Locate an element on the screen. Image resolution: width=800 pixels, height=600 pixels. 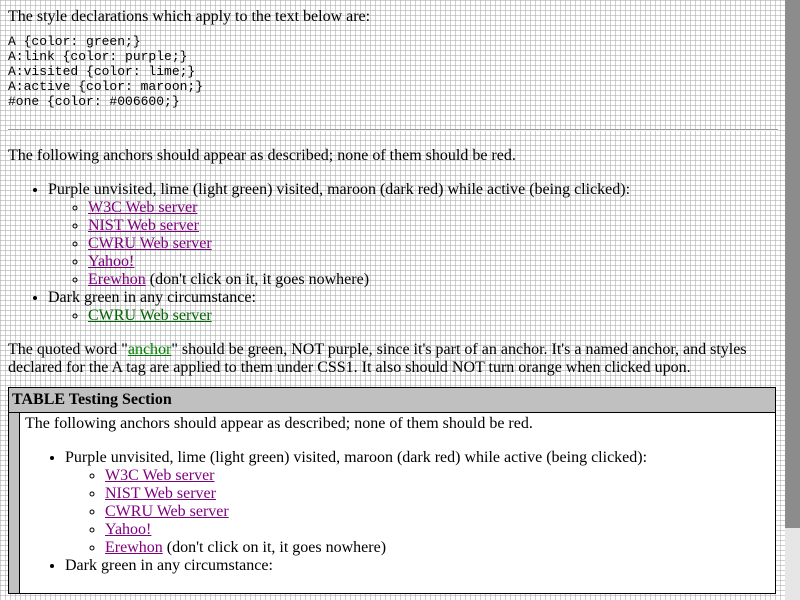
link-list: CWRU Web server is located at coordinates (413, 316).